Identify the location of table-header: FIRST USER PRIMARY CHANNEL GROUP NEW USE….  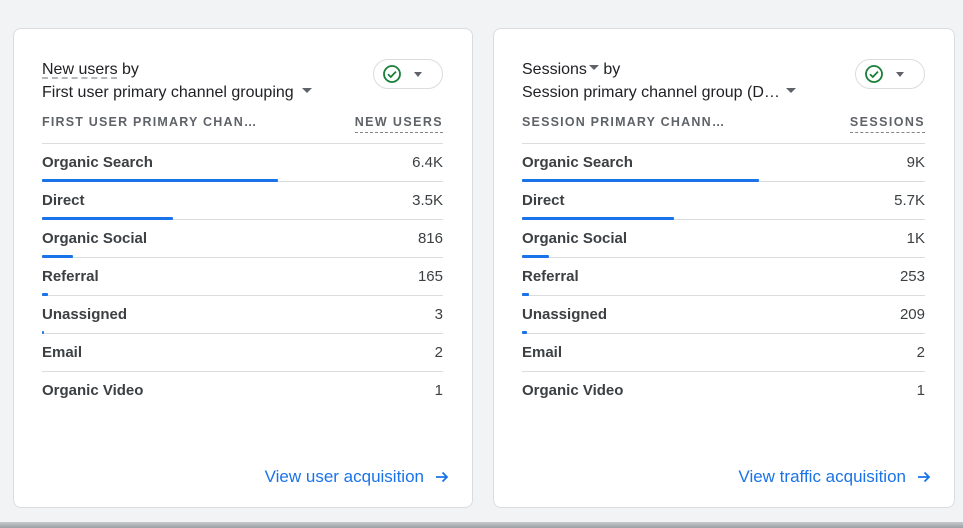
(242, 128).